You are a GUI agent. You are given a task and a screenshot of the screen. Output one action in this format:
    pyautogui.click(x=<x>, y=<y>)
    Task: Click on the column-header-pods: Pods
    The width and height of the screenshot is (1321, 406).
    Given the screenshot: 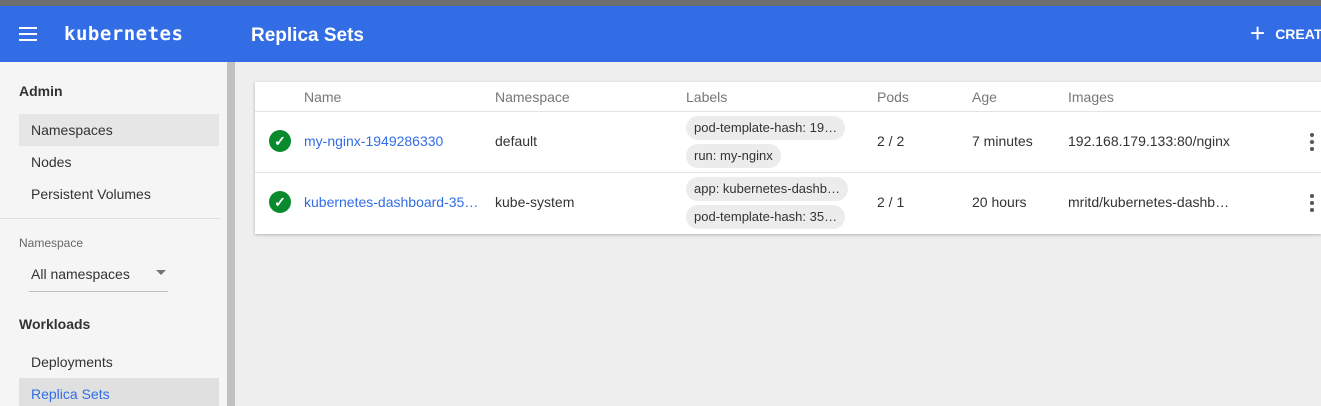 What is the action you would take?
    pyautogui.click(x=893, y=97)
    